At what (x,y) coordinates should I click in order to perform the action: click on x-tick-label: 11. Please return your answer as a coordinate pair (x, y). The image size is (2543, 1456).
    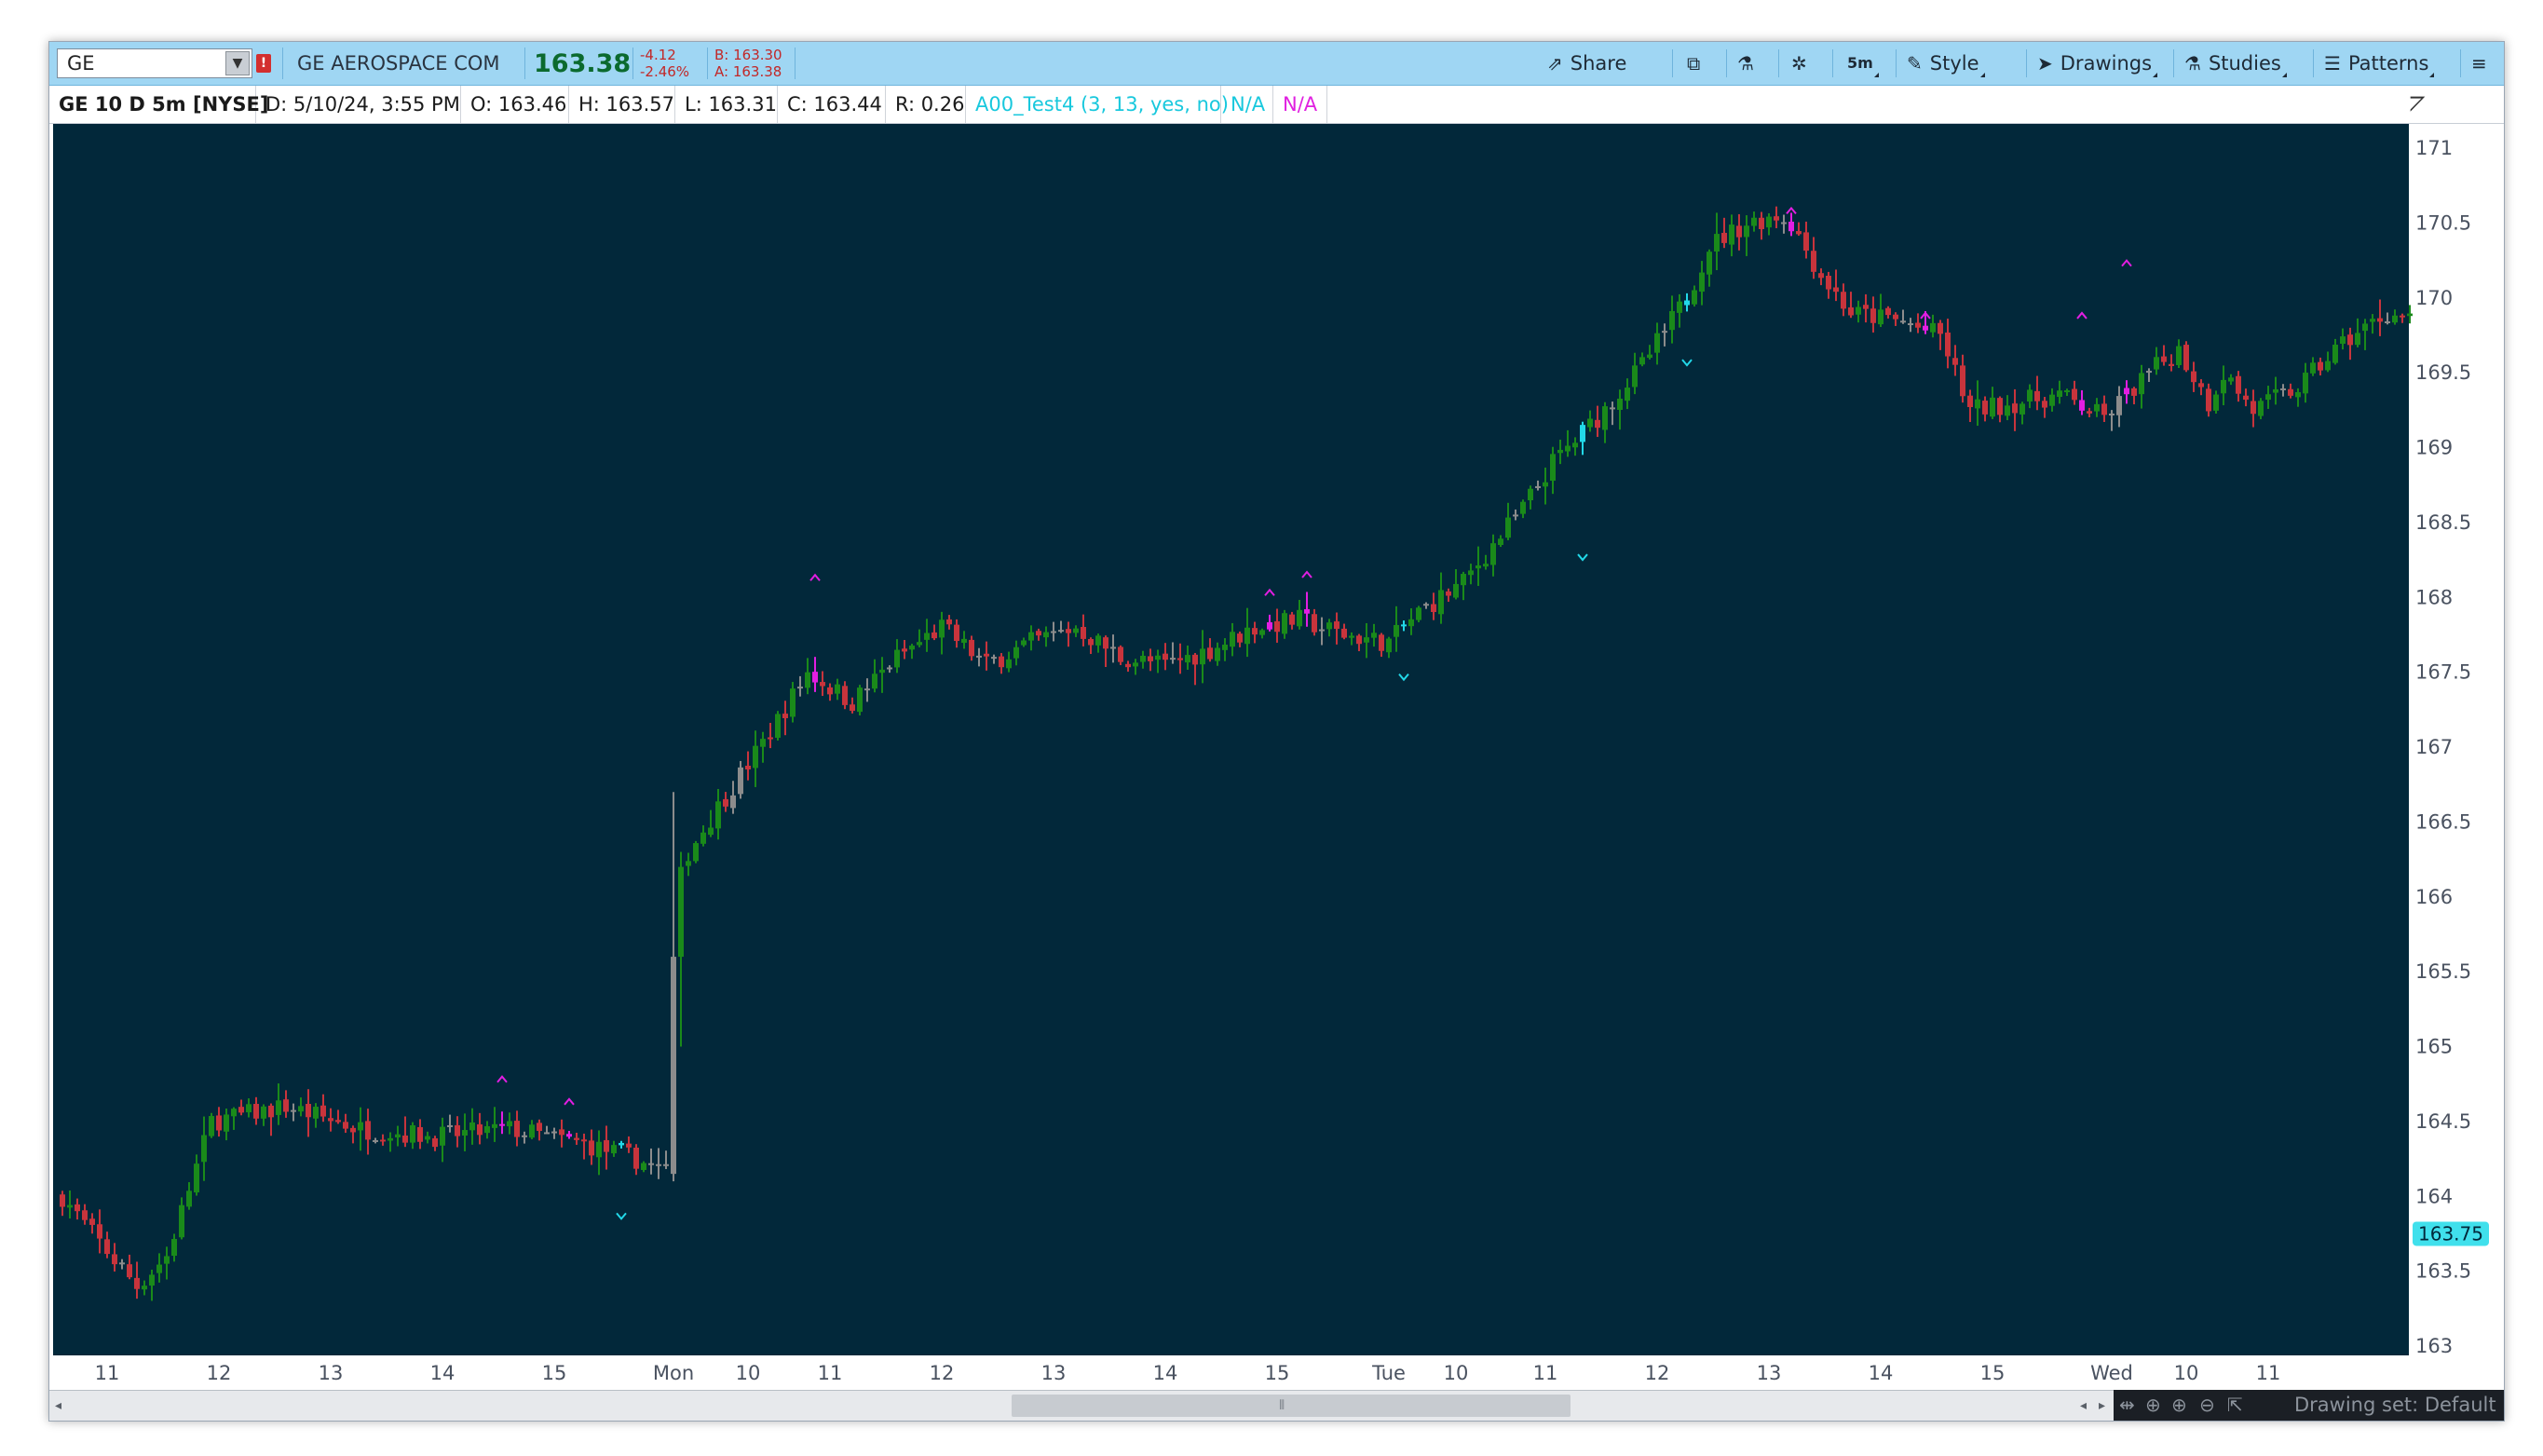
    Looking at the image, I should click on (1545, 1373).